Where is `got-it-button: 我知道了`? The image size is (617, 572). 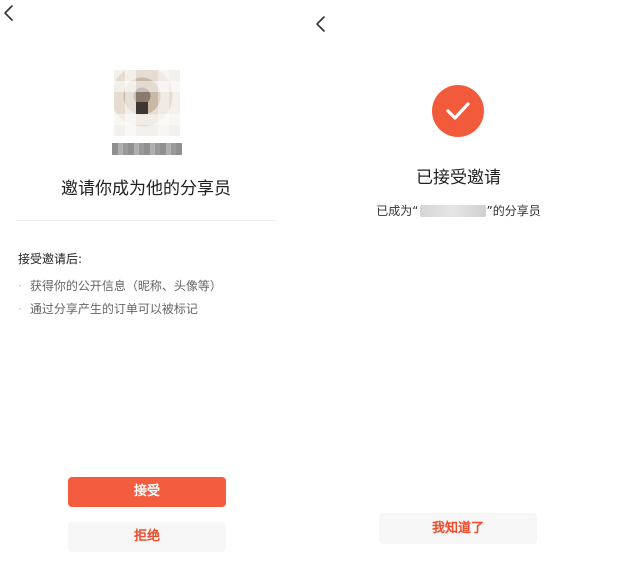
got-it-button: 我知道了 is located at coordinates (458, 528).